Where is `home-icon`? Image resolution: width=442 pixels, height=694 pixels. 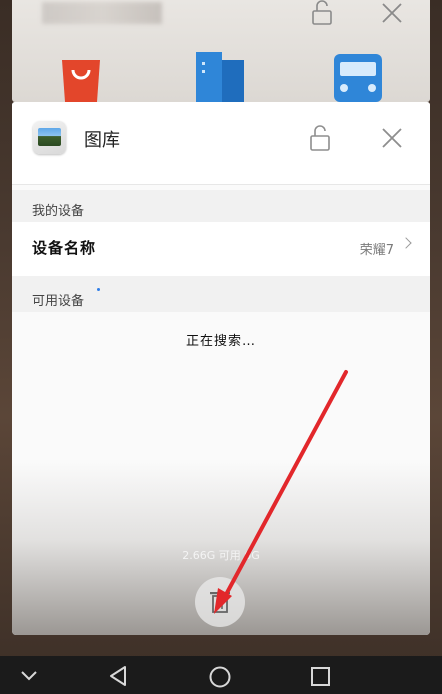
home-icon is located at coordinates (220, 677).